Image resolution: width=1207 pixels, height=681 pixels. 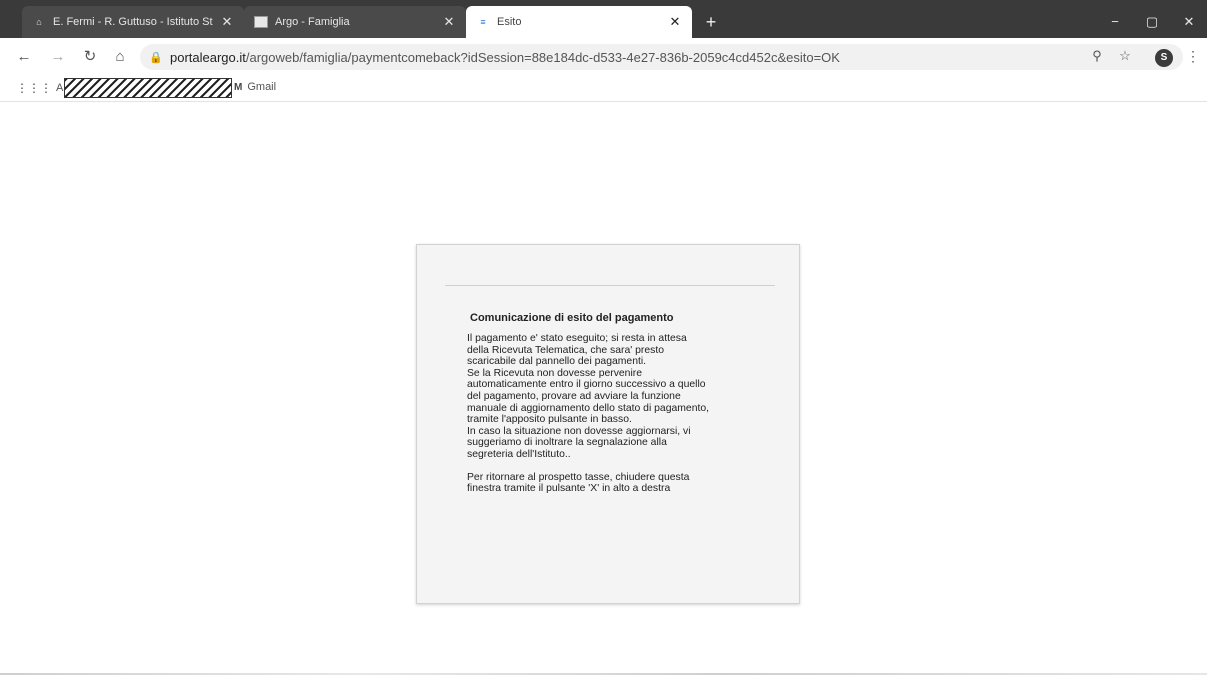 I want to click on menu-icon: ⋮, so click(x=1193, y=56).